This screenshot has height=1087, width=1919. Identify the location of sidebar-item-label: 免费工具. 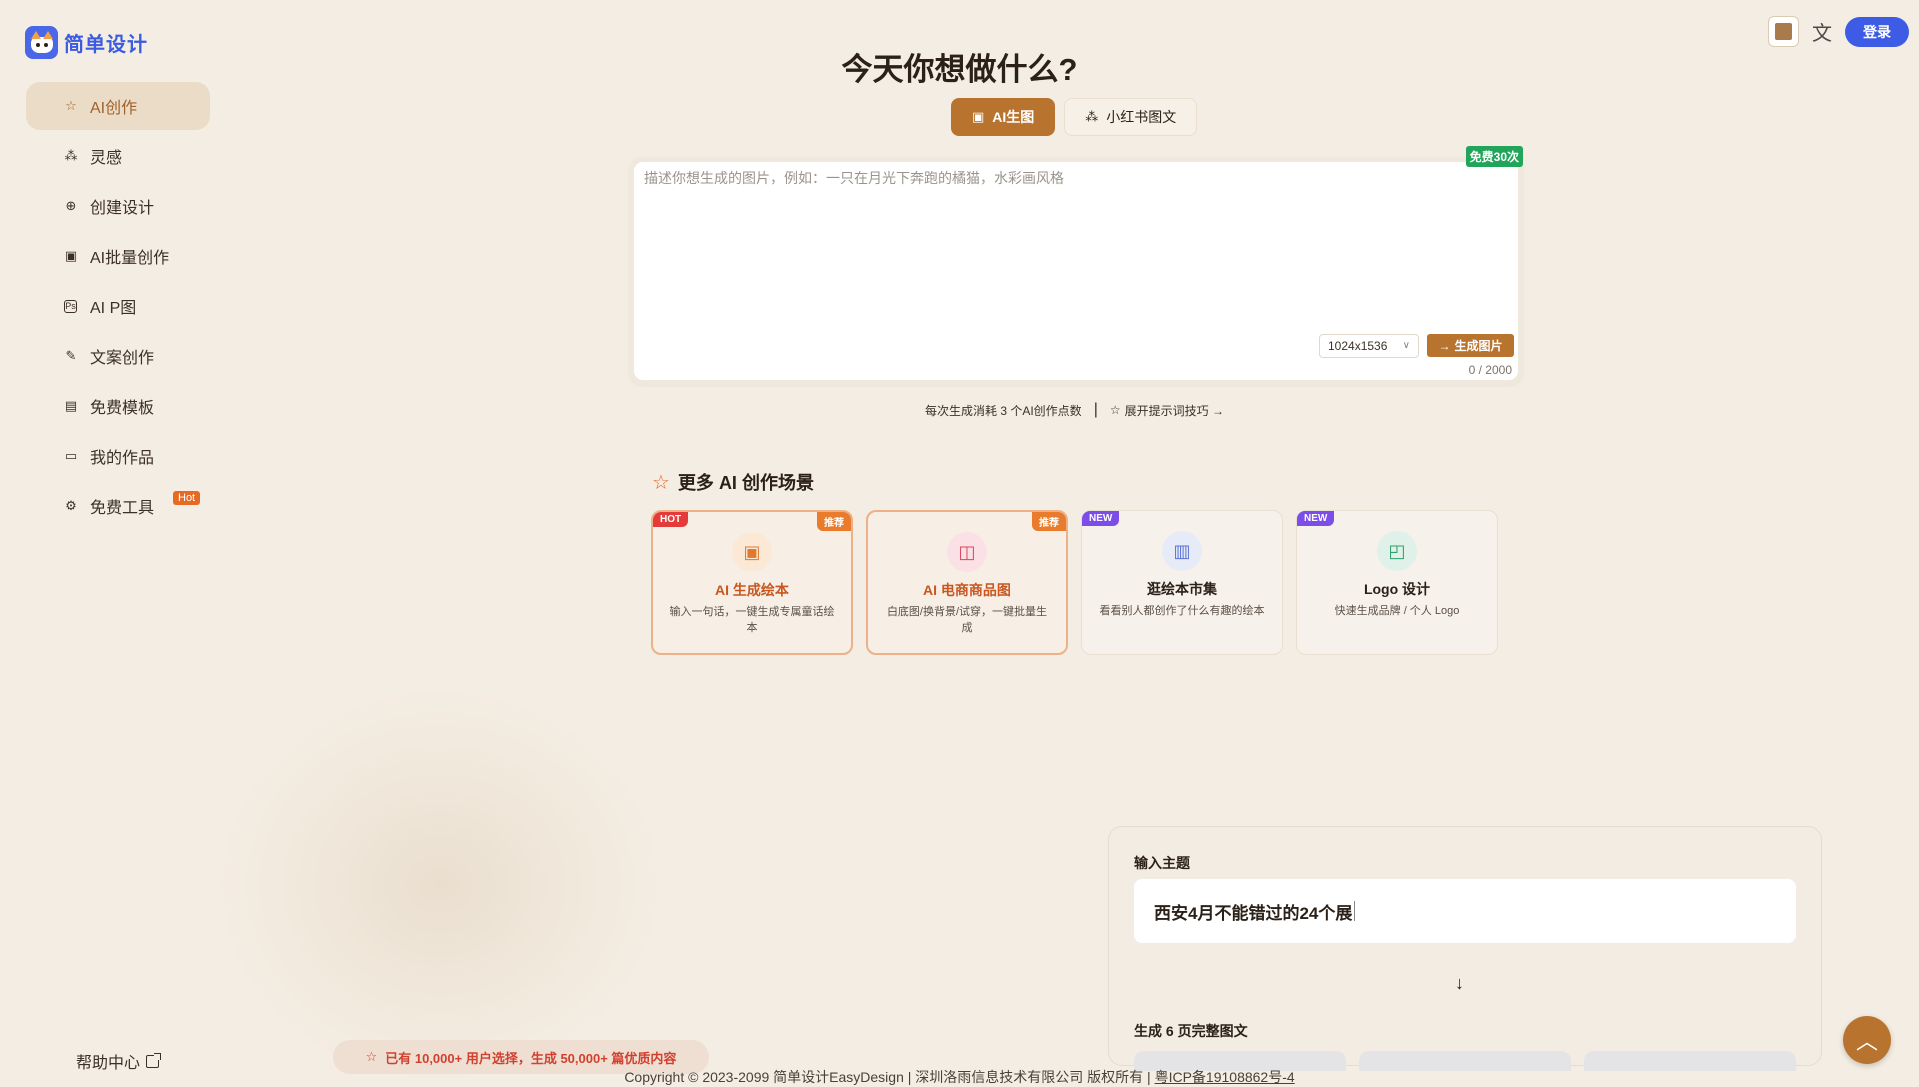
(122, 508).